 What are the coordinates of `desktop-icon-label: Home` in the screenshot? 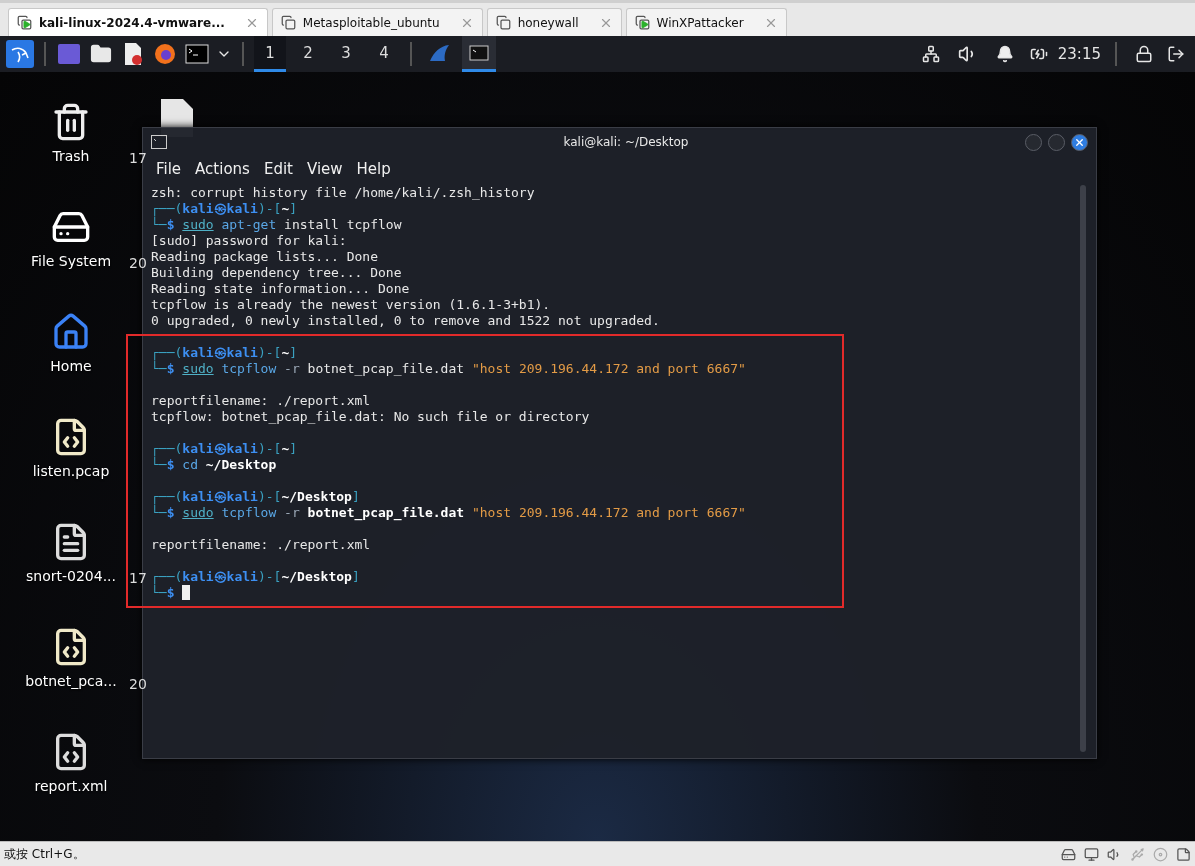 It's located at (71, 366).